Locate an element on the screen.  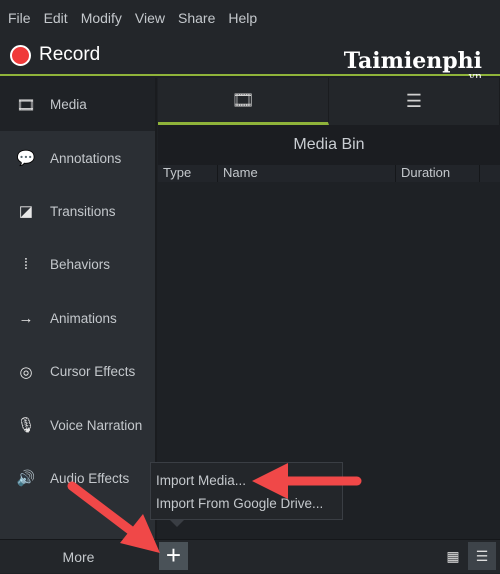
behaviors-icon: ⁞ is located at coordinates (26, 265).